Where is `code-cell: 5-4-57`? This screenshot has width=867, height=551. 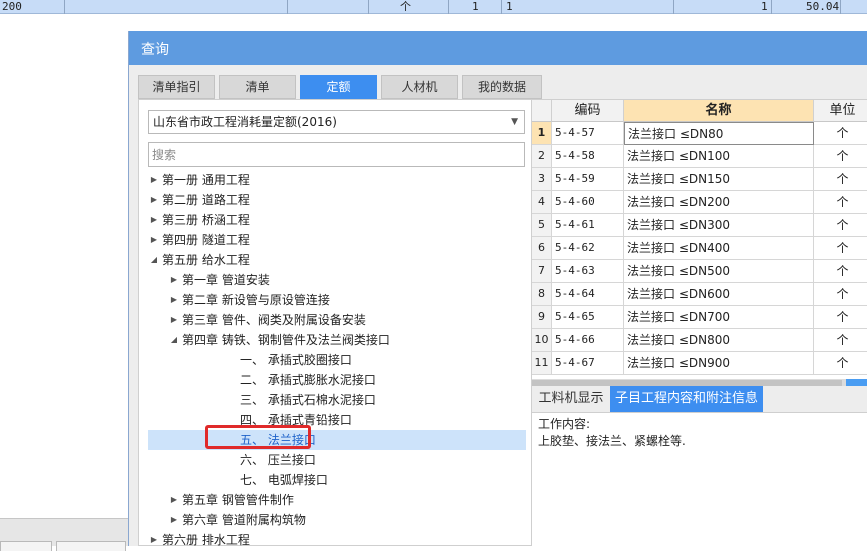
code-cell: 5-4-57 is located at coordinates (588, 133).